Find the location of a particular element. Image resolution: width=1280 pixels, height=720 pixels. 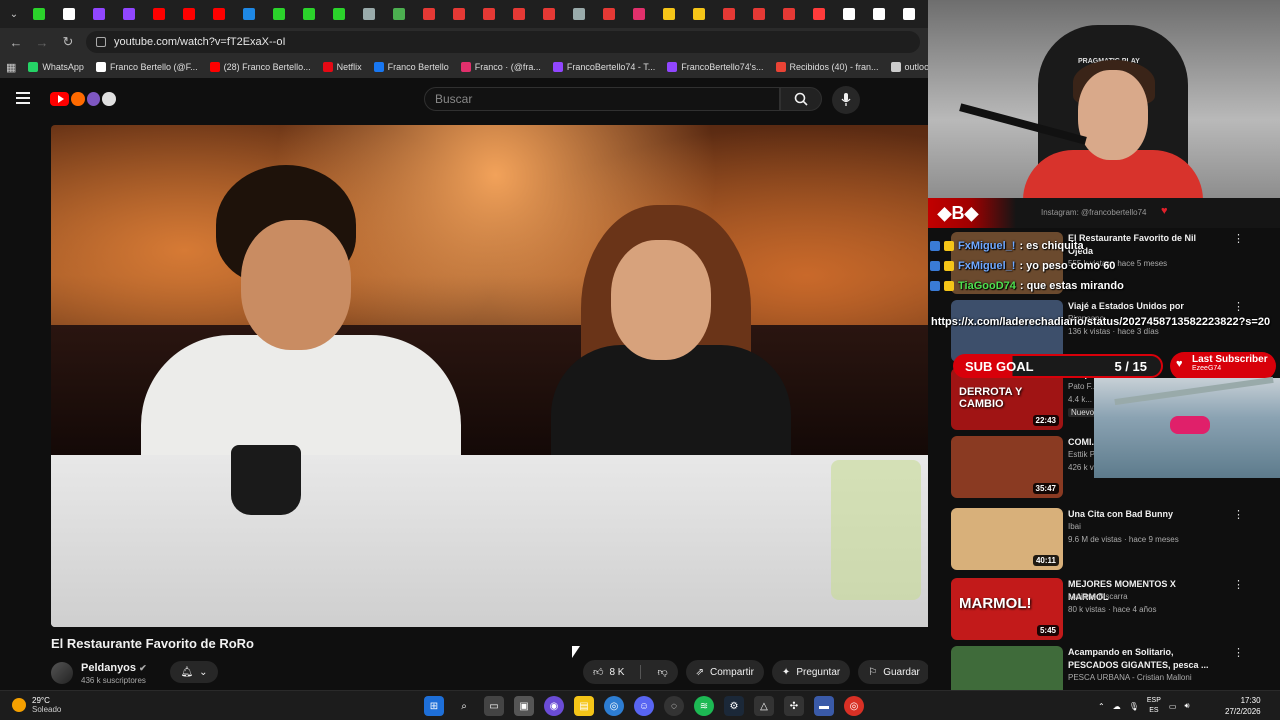

monitor-icon: ▭ is located at coordinates (1173, 706).